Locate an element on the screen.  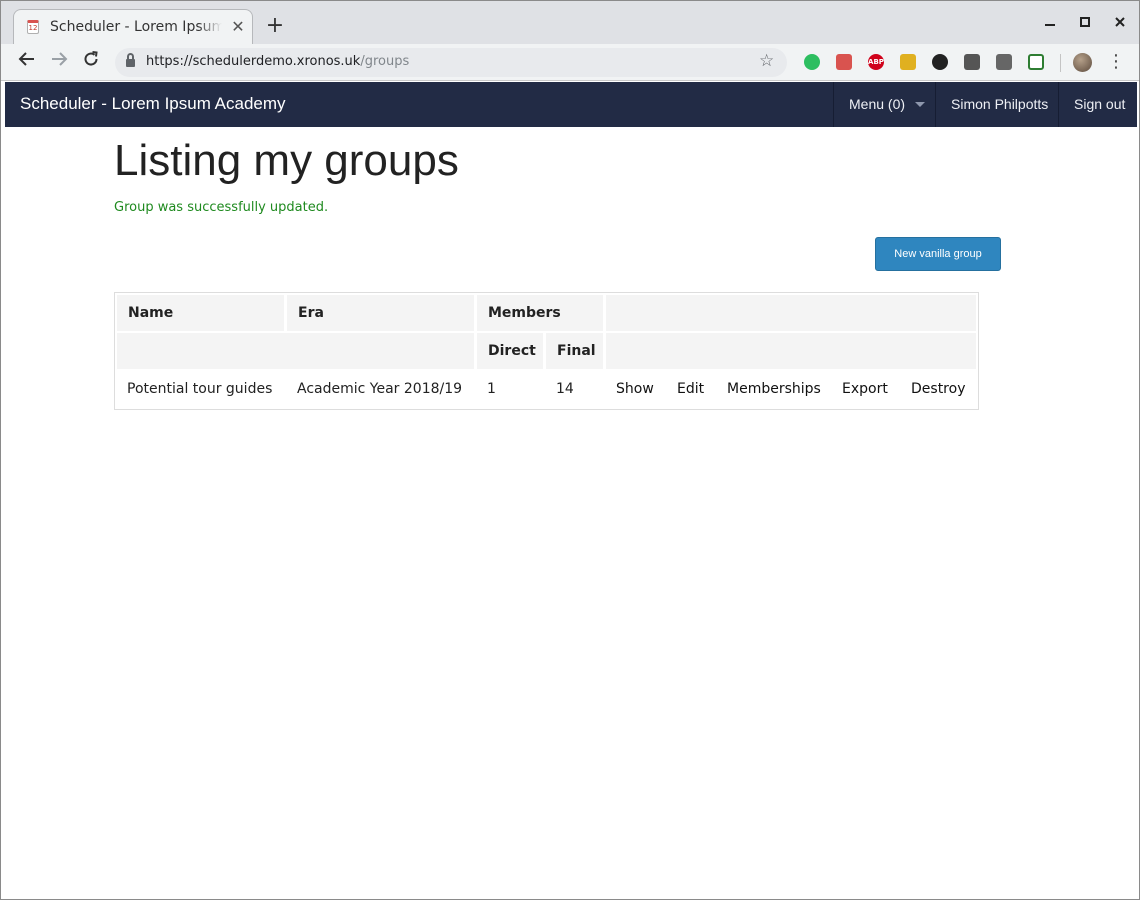
url-path: /groups is located at coordinates (385, 61).